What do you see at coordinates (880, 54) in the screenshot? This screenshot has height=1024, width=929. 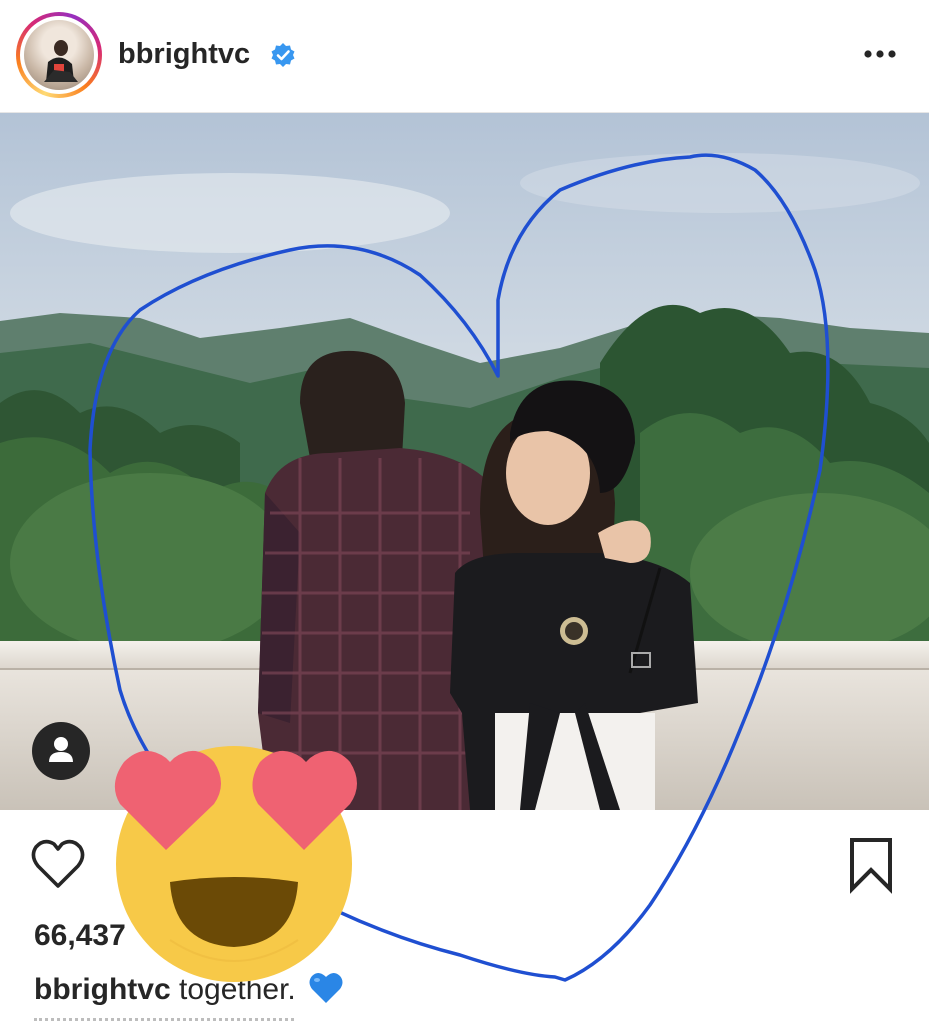 I see `more-options-icon` at bounding box center [880, 54].